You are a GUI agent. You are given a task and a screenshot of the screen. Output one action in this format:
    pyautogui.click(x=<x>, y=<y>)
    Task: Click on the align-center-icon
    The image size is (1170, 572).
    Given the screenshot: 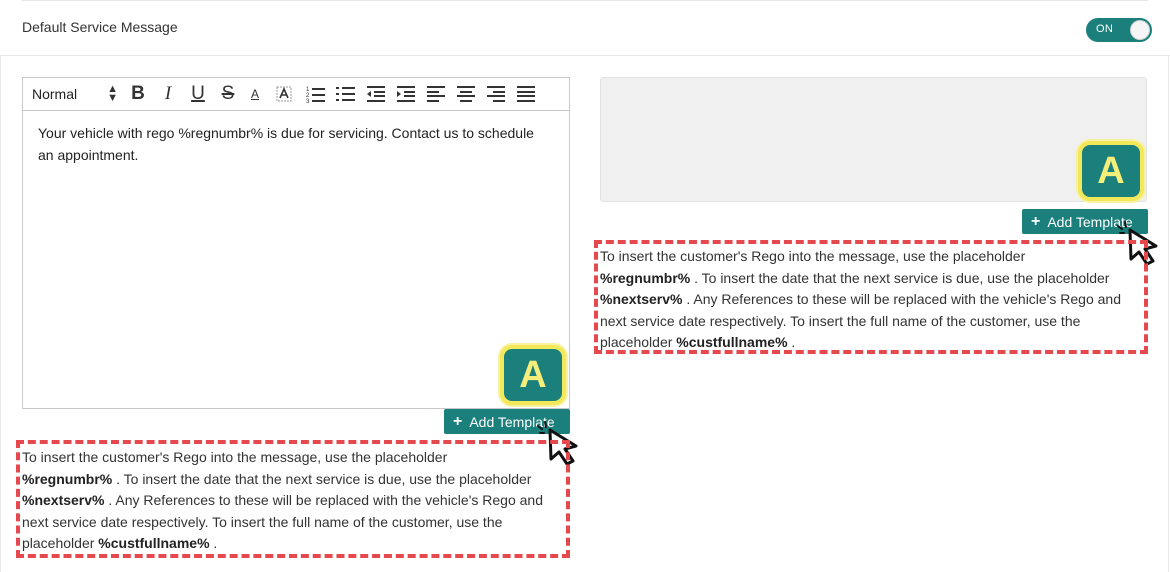 What is the action you would take?
    pyautogui.click(x=466, y=94)
    